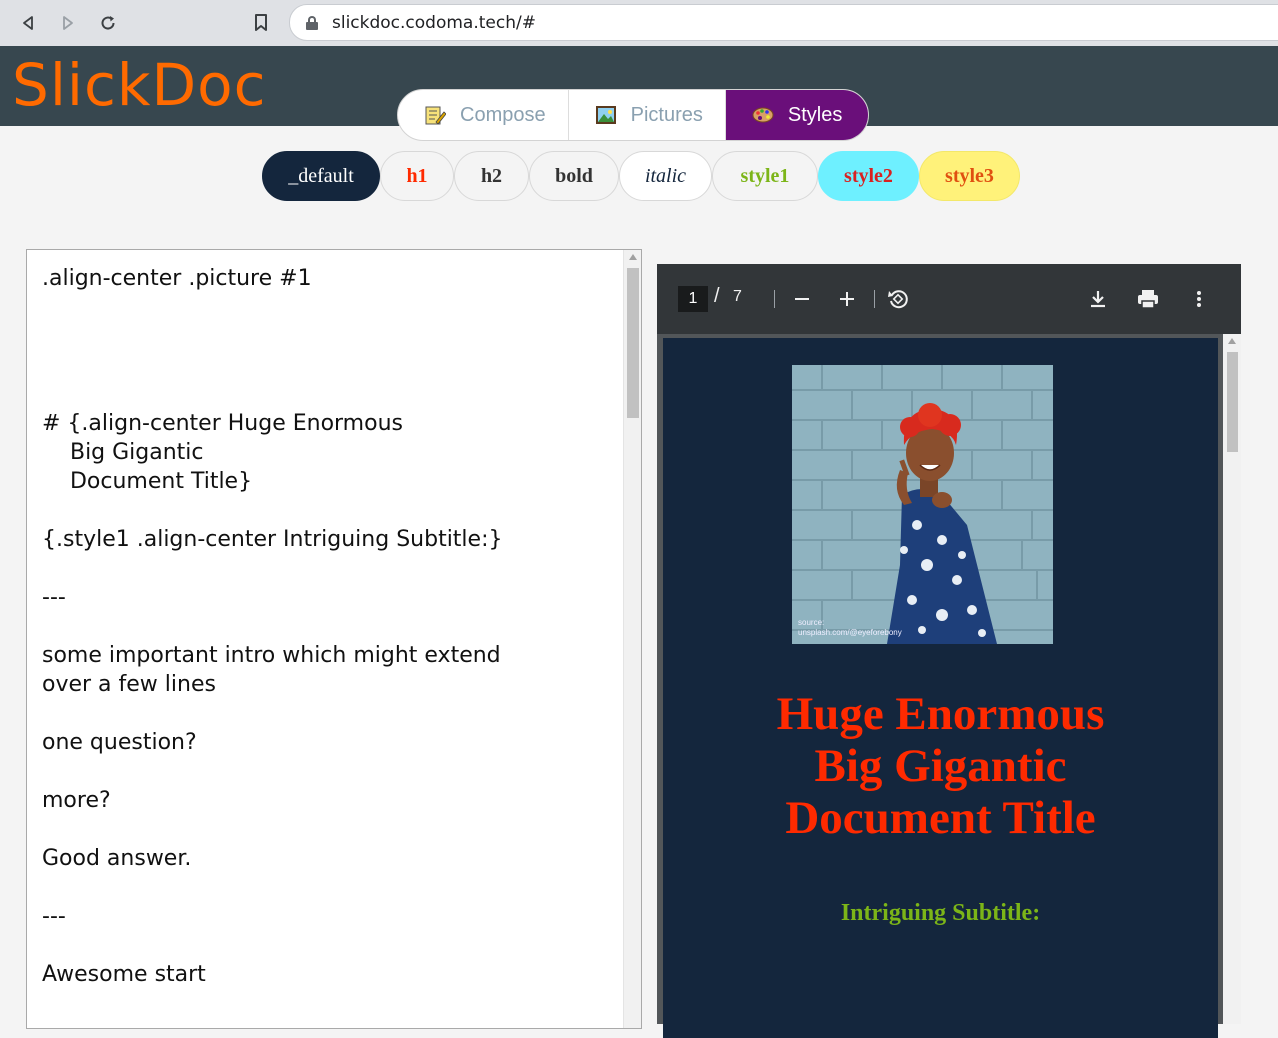  Describe the element at coordinates (774, 299) in the screenshot. I see `toolbar-divider` at that location.